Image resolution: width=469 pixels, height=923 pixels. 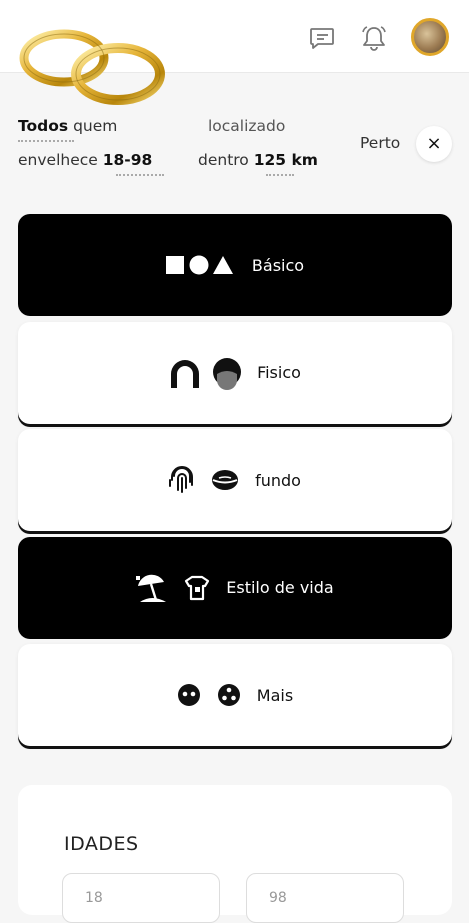 I want to click on filter-quem: quem, so click(x=95, y=126).